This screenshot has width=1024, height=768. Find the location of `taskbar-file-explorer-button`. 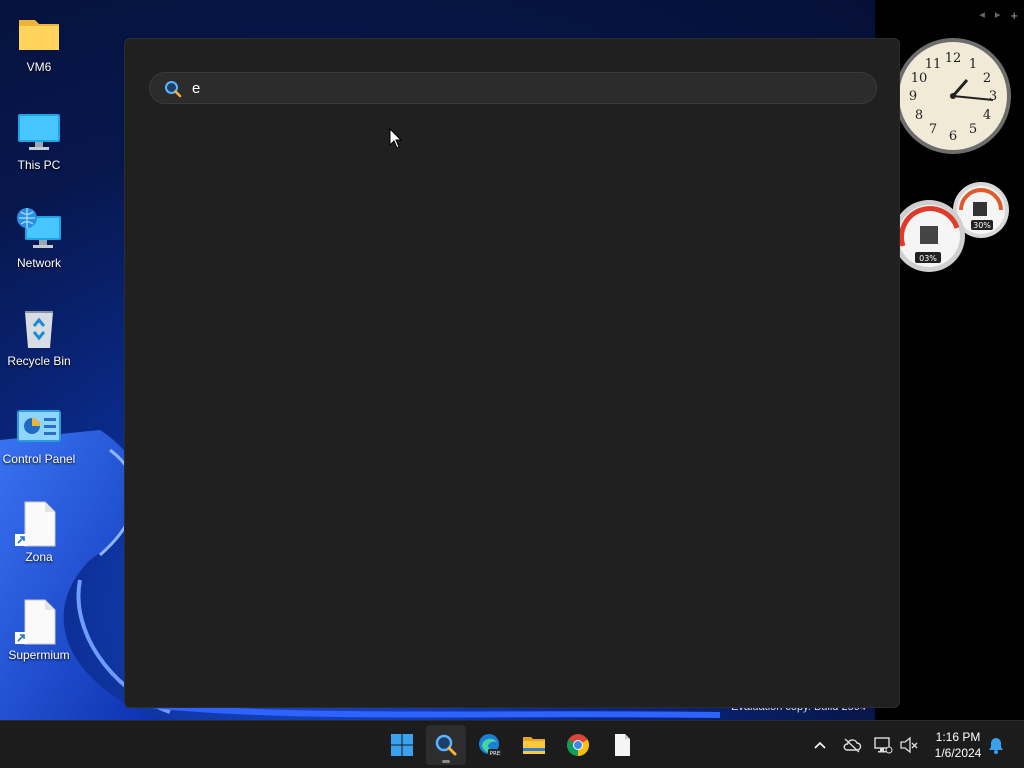

taskbar-file-explorer-button is located at coordinates (534, 745).